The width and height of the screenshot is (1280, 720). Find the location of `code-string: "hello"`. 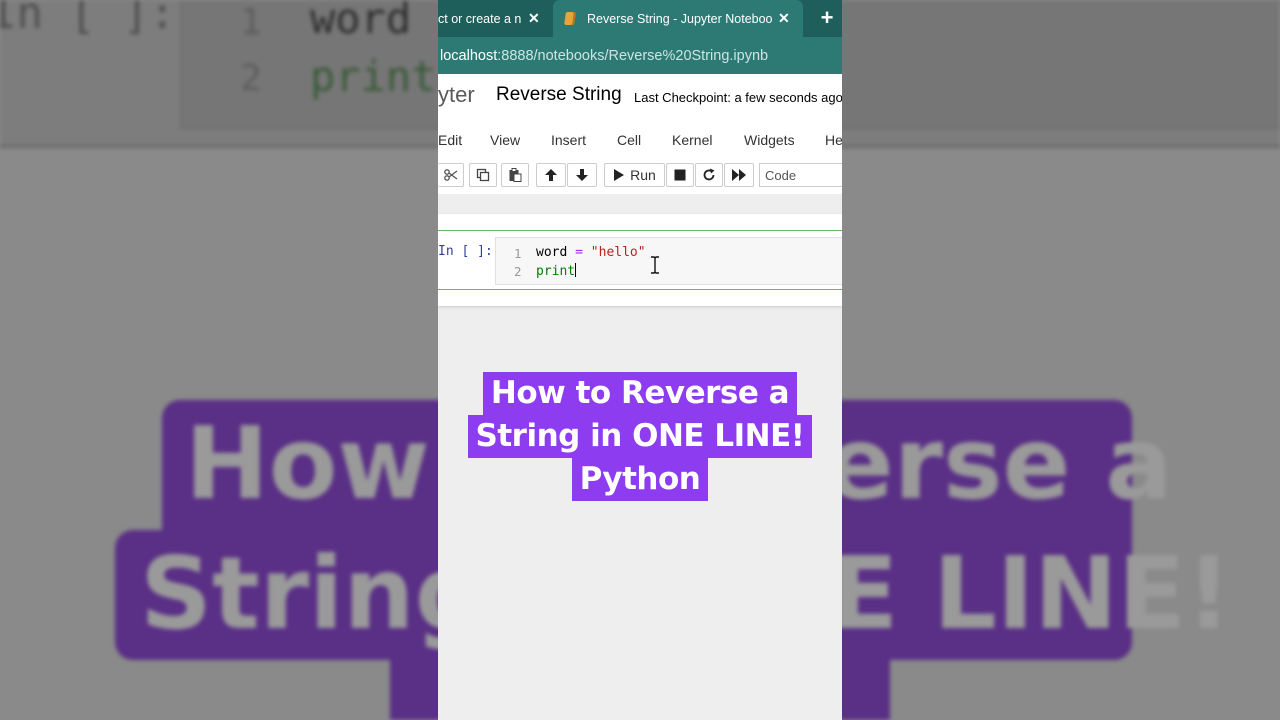

code-string: "hello" is located at coordinates (618, 252).